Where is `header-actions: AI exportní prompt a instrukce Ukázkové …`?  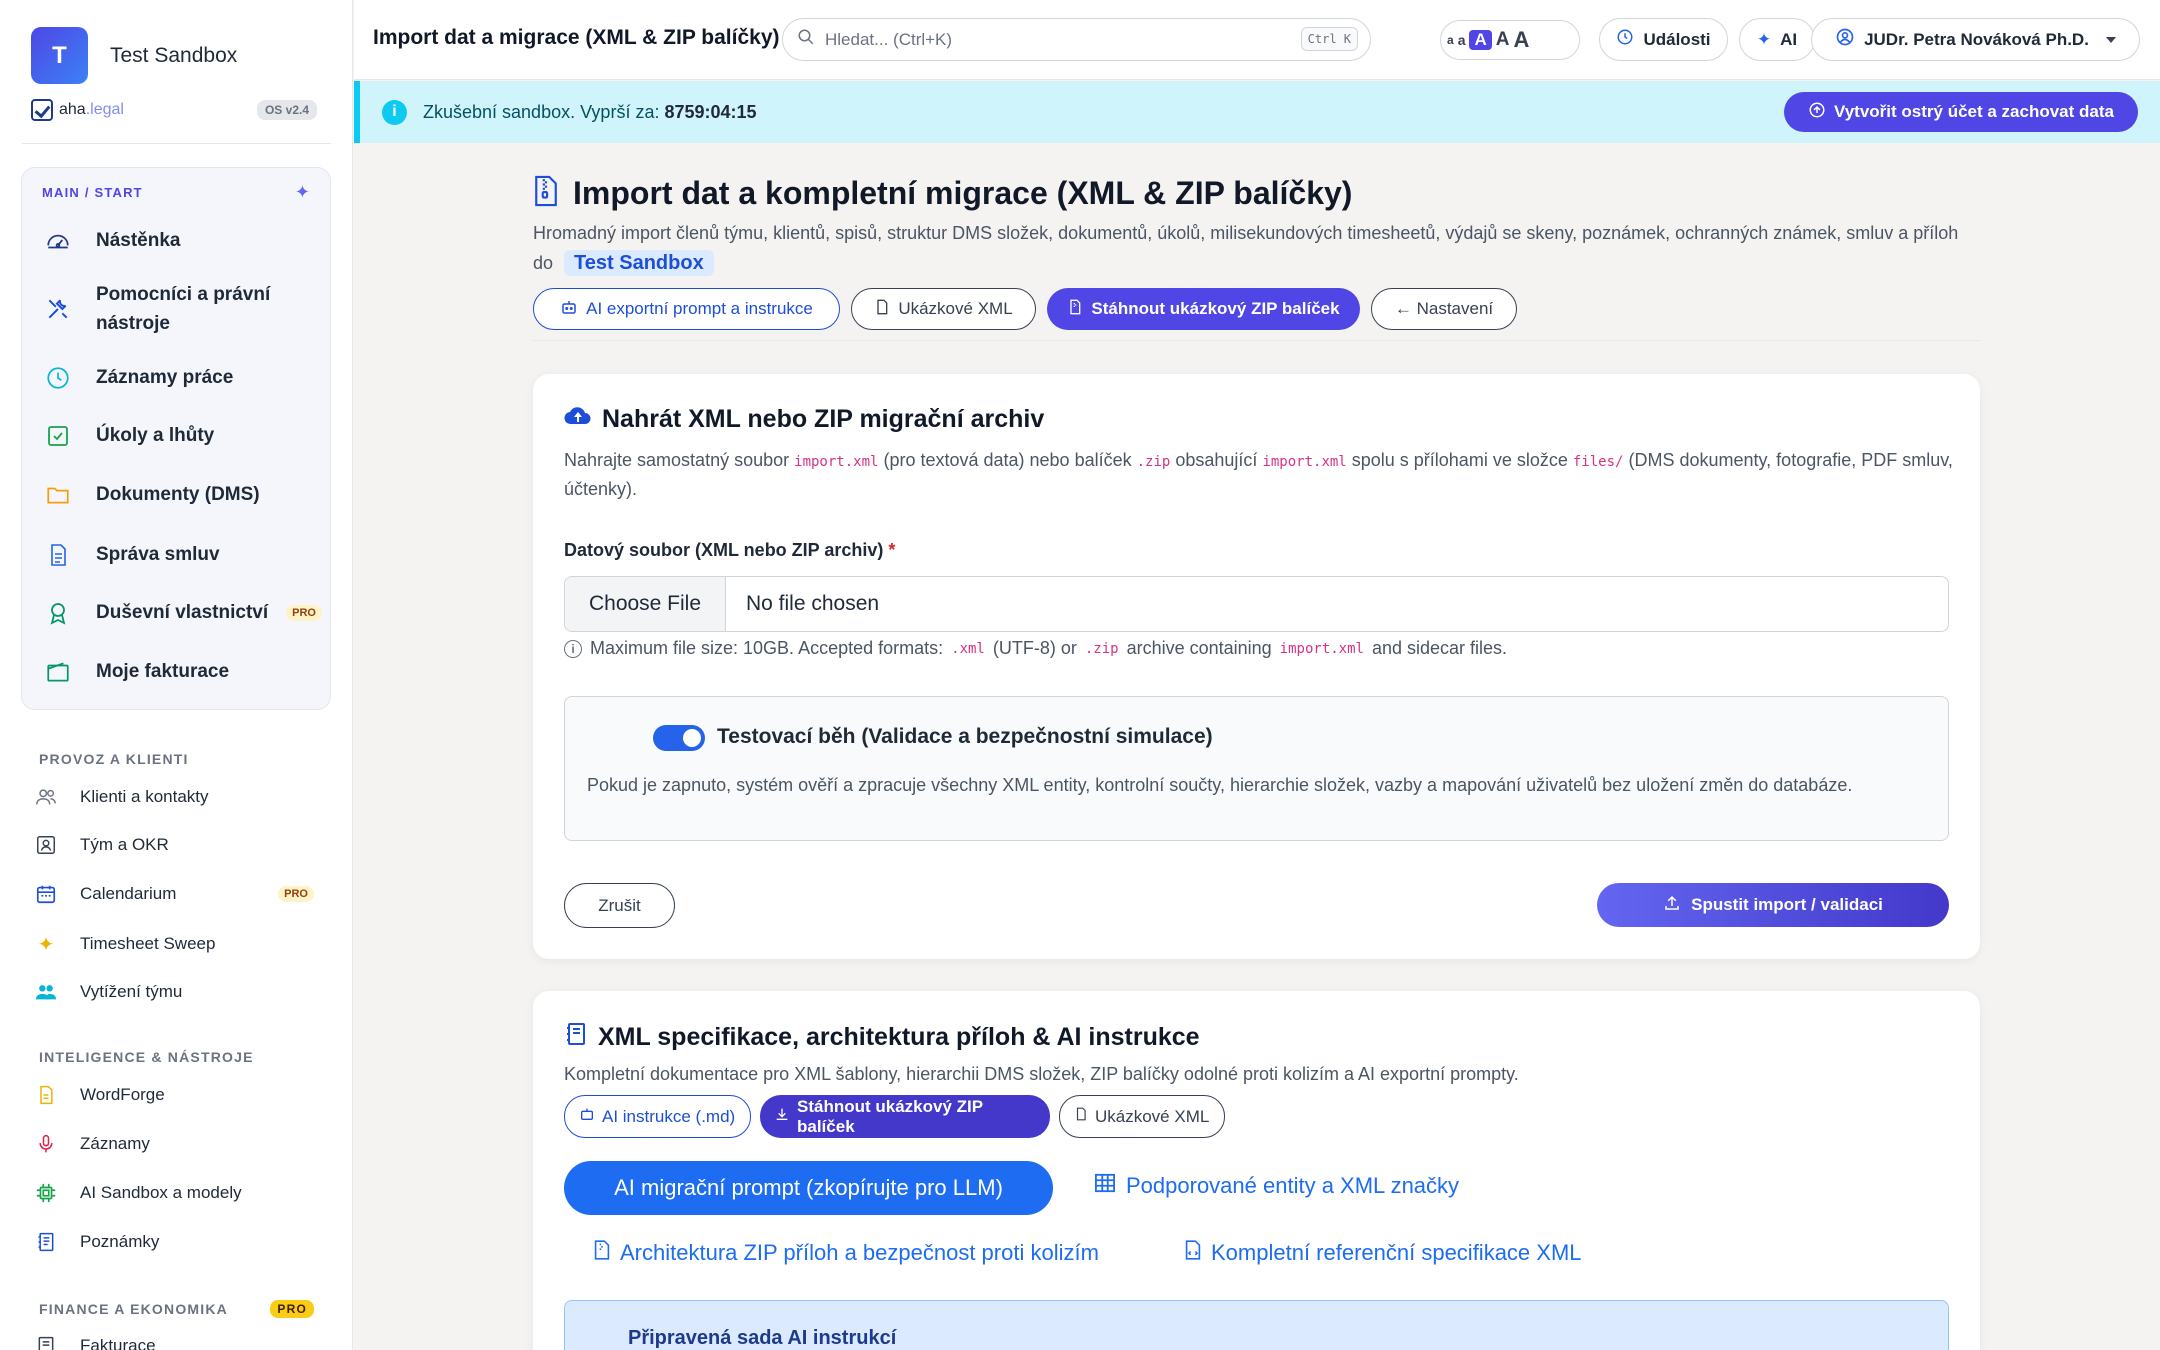
header-actions: AI exportní prompt a instrukce Ukázkové … is located at coordinates (1025, 309).